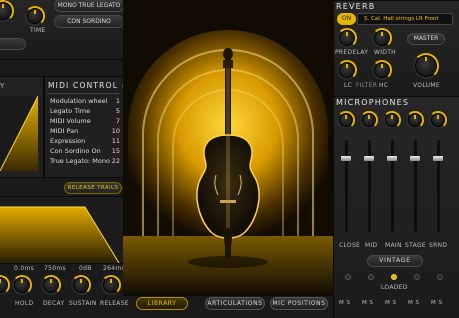 The image size is (459, 318). What do you see at coordinates (417, 277) in the screenshot?
I see `mic-load-led-stage` at bounding box center [417, 277].